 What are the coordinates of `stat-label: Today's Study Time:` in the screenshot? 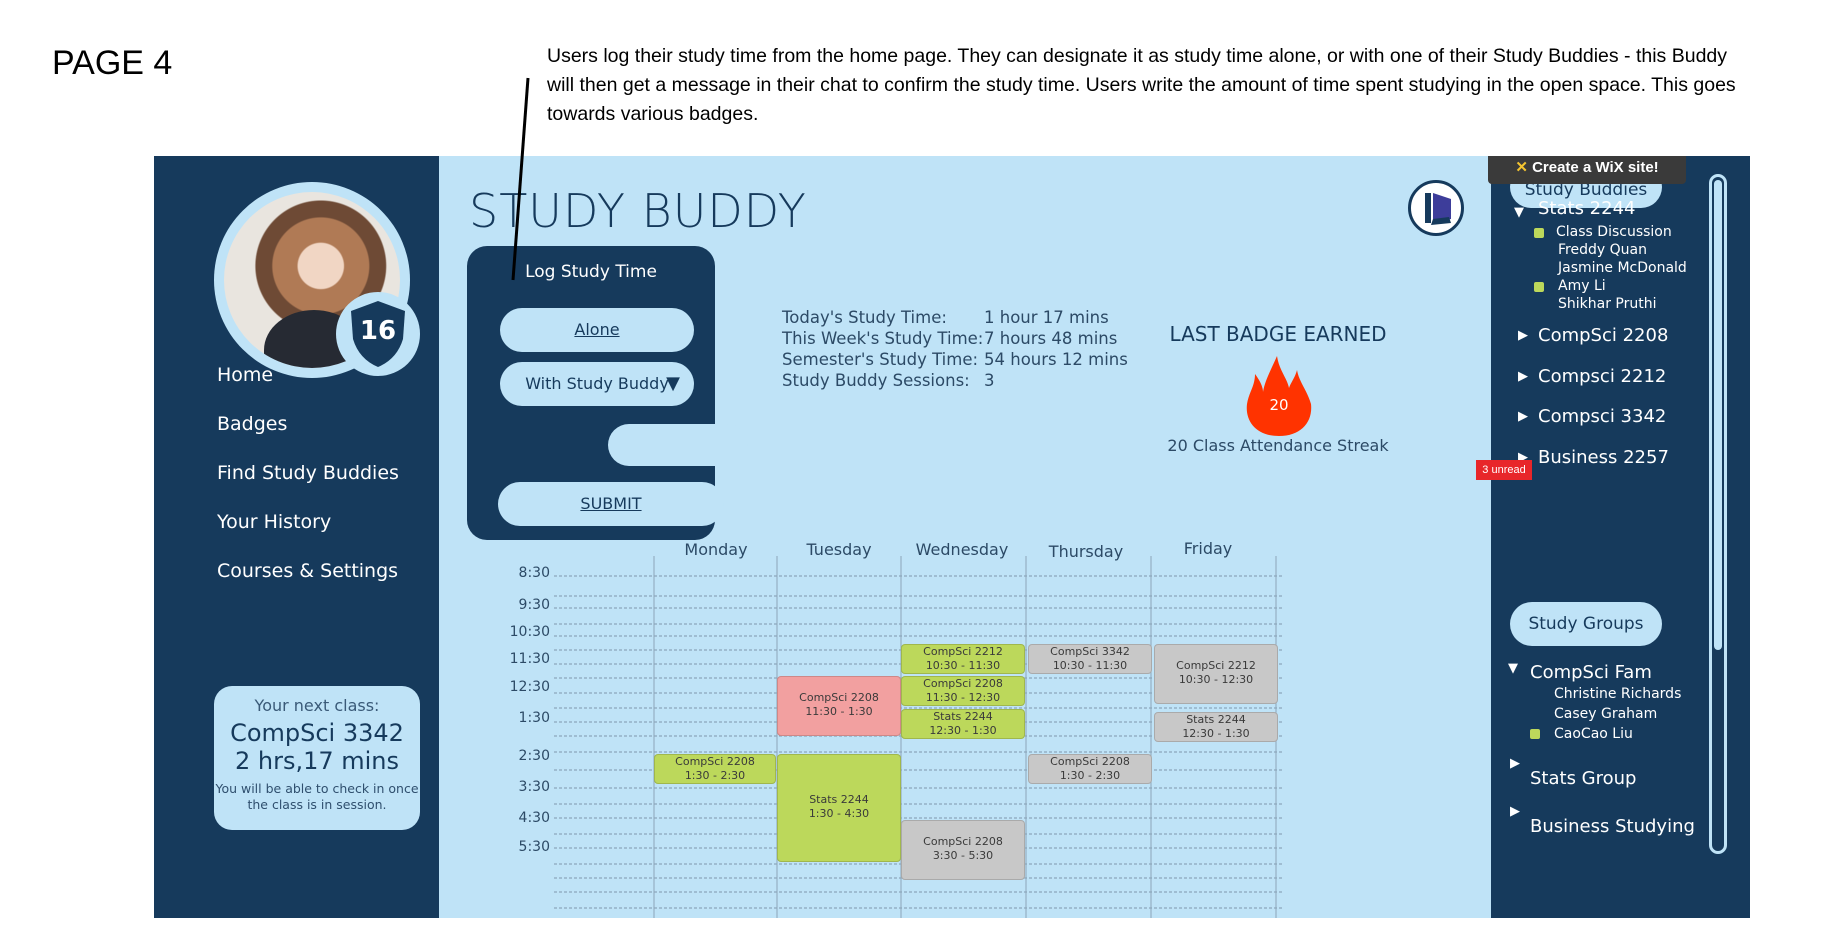 It's located at (864, 317).